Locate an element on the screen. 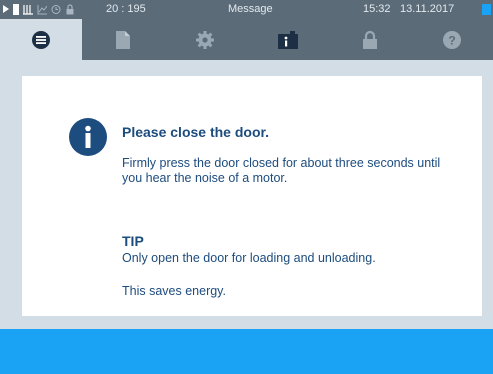  gear-icon is located at coordinates (205, 39).